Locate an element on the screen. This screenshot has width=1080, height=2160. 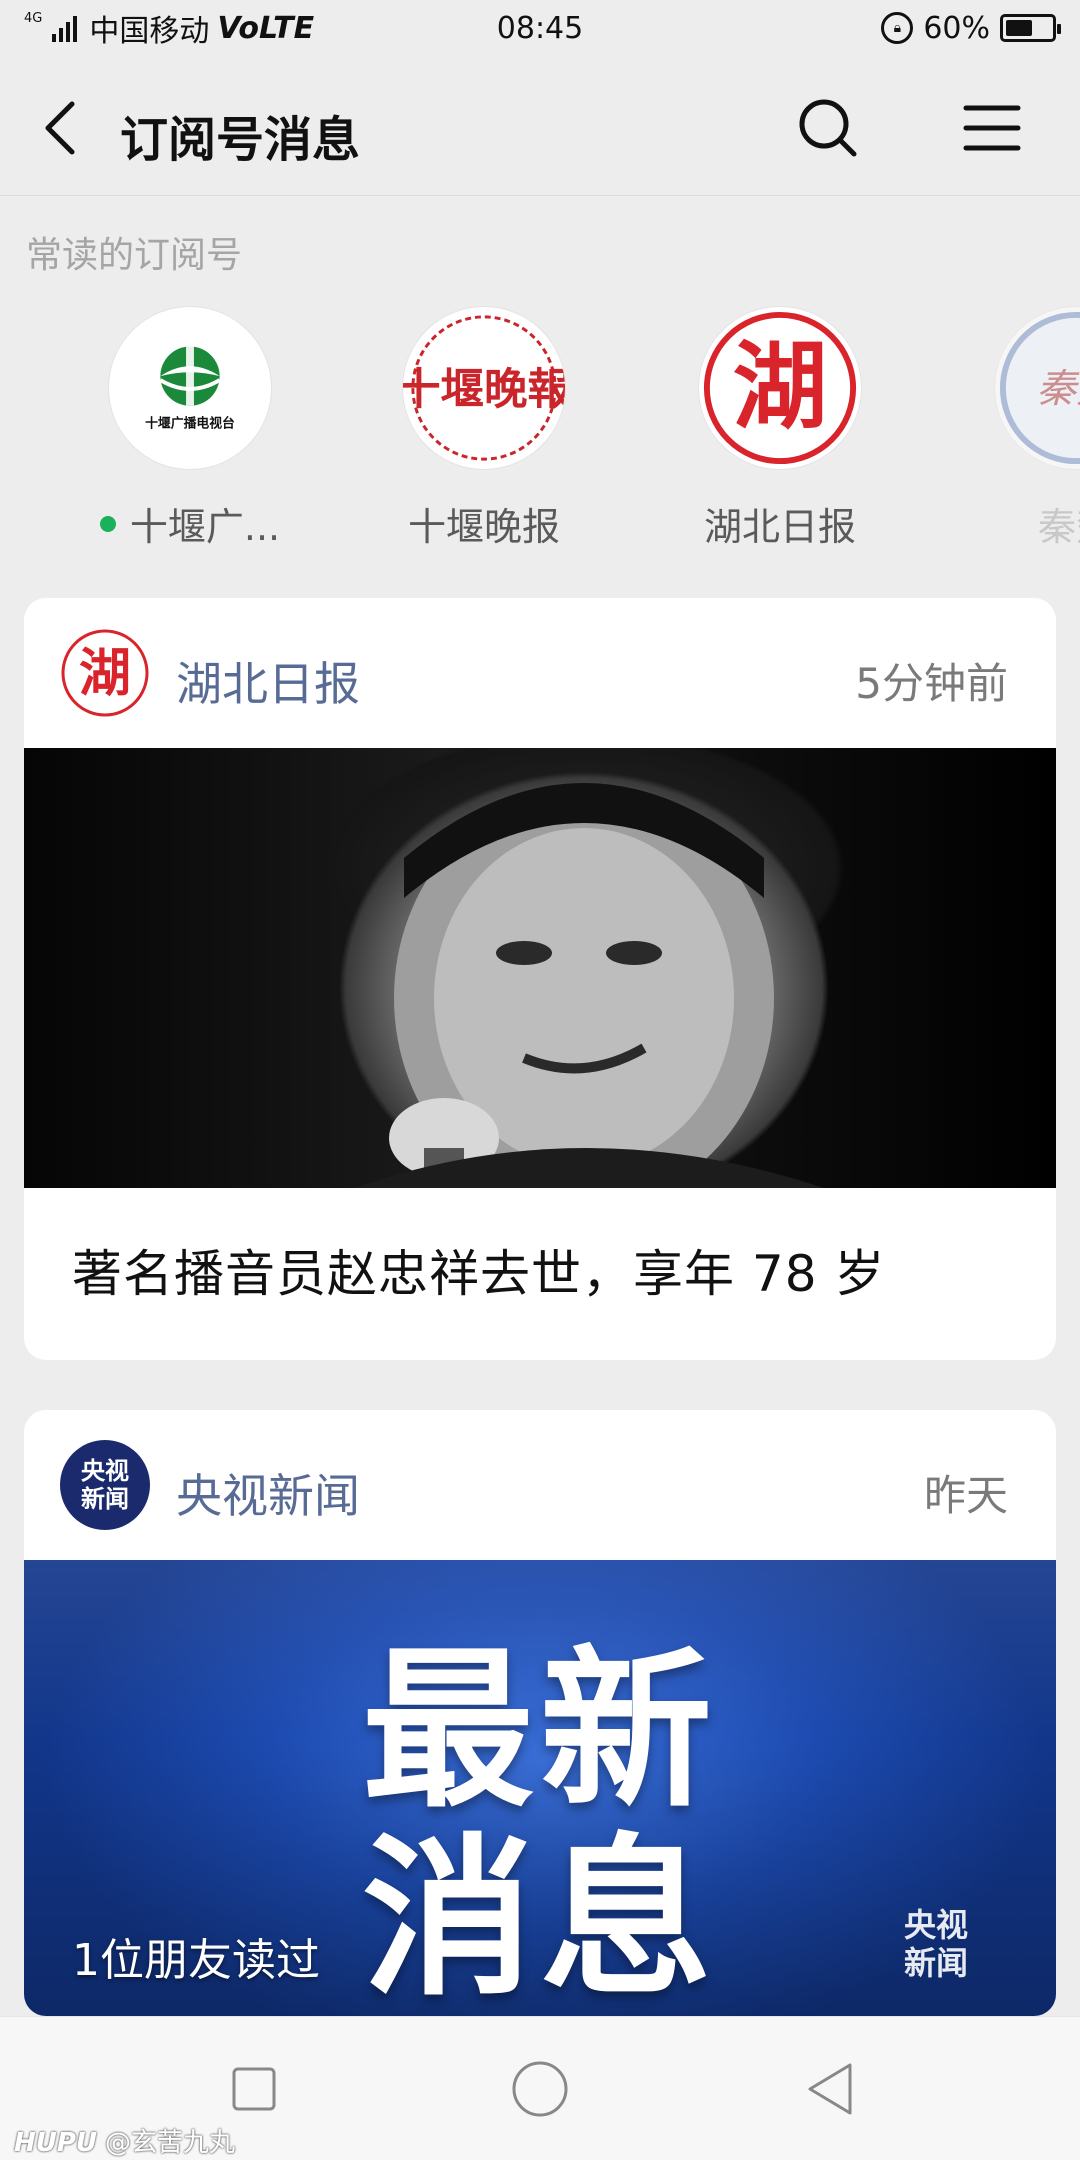
friends-read-count: 1位朋友读过 is located at coordinates (196, 1960).